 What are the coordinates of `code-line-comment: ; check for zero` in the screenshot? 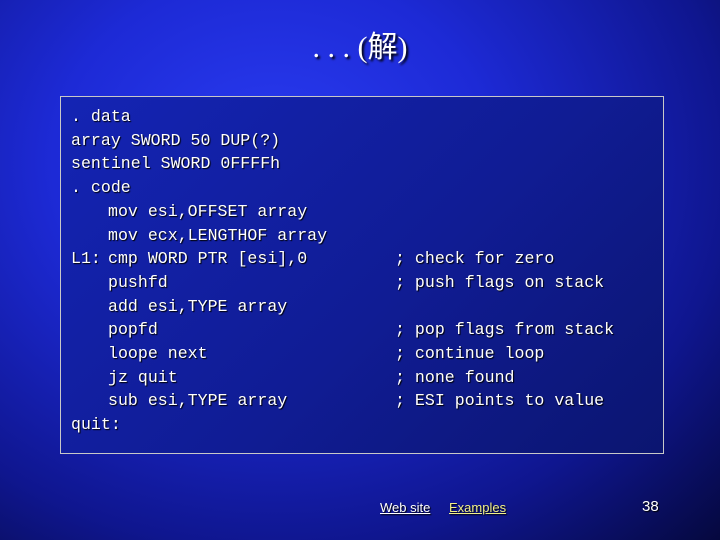 It's located at (475, 259).